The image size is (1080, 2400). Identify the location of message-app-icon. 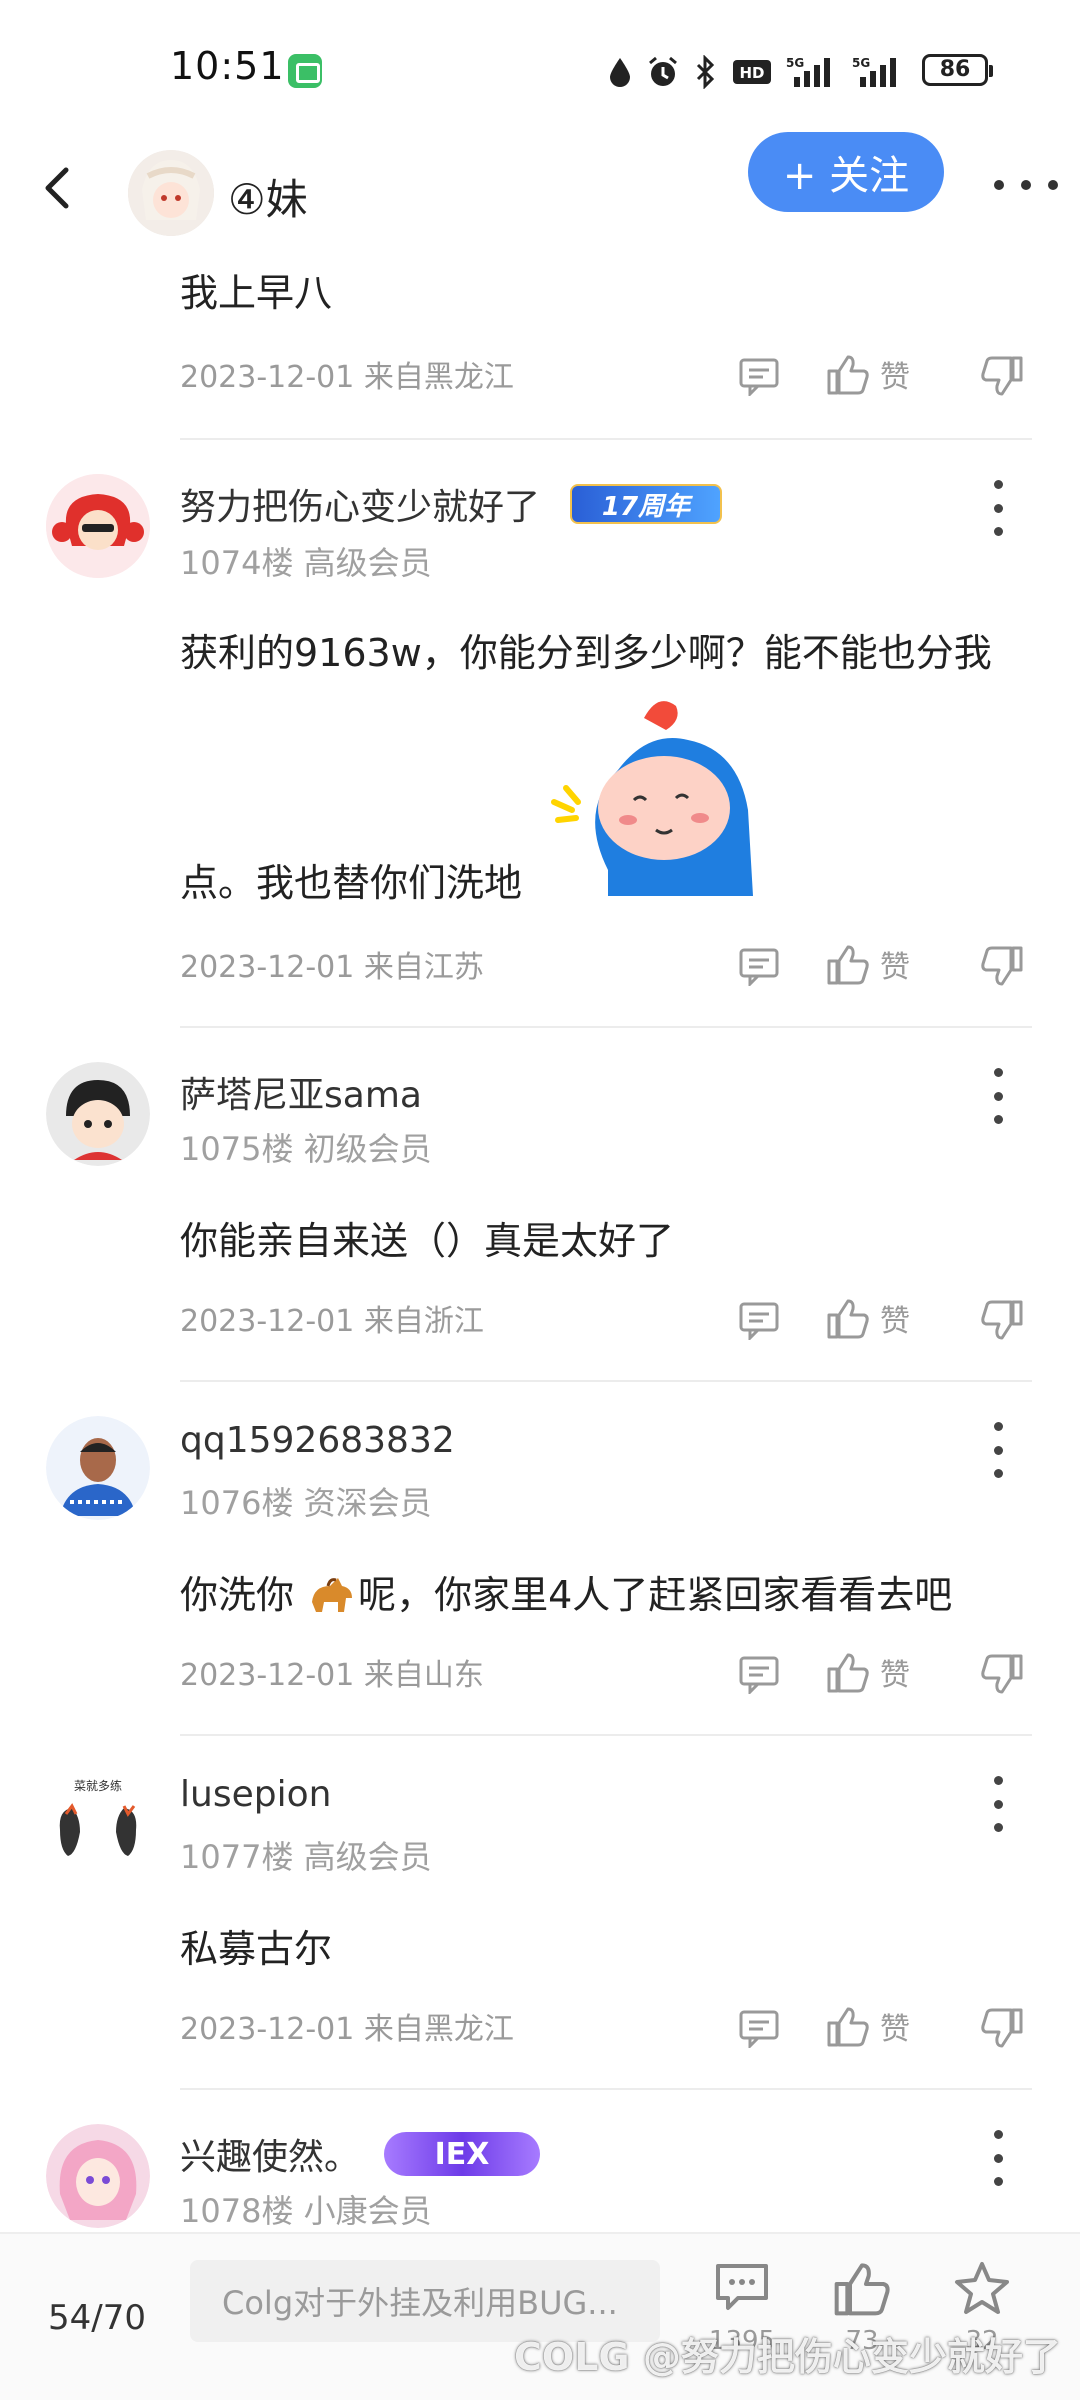
(305, 71).